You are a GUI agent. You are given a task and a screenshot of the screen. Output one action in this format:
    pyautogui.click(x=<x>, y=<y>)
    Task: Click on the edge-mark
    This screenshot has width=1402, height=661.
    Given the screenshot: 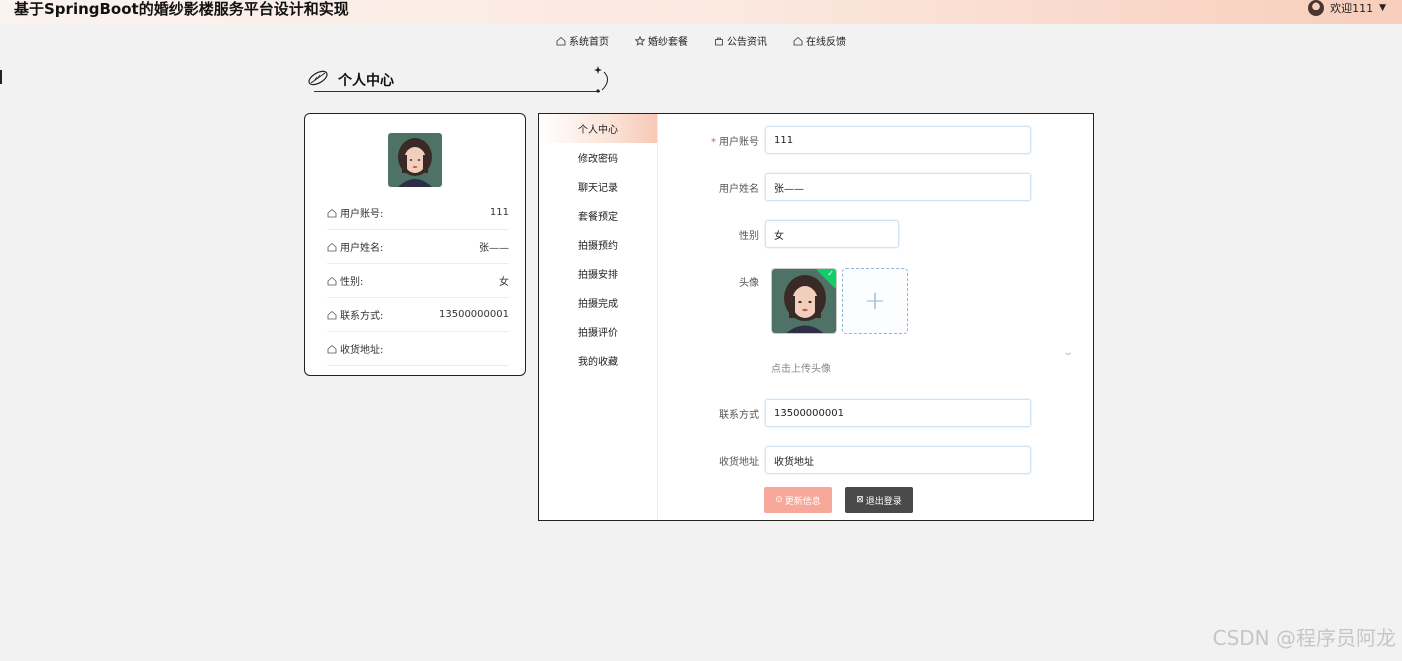 What is the action you would take?
    pyautogui.click(x=1, y=77)
    